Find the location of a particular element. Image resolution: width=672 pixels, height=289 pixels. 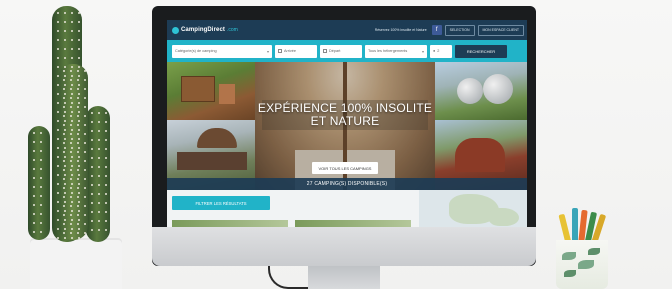

guests-value: 2 is located at coordinates (438, 51).